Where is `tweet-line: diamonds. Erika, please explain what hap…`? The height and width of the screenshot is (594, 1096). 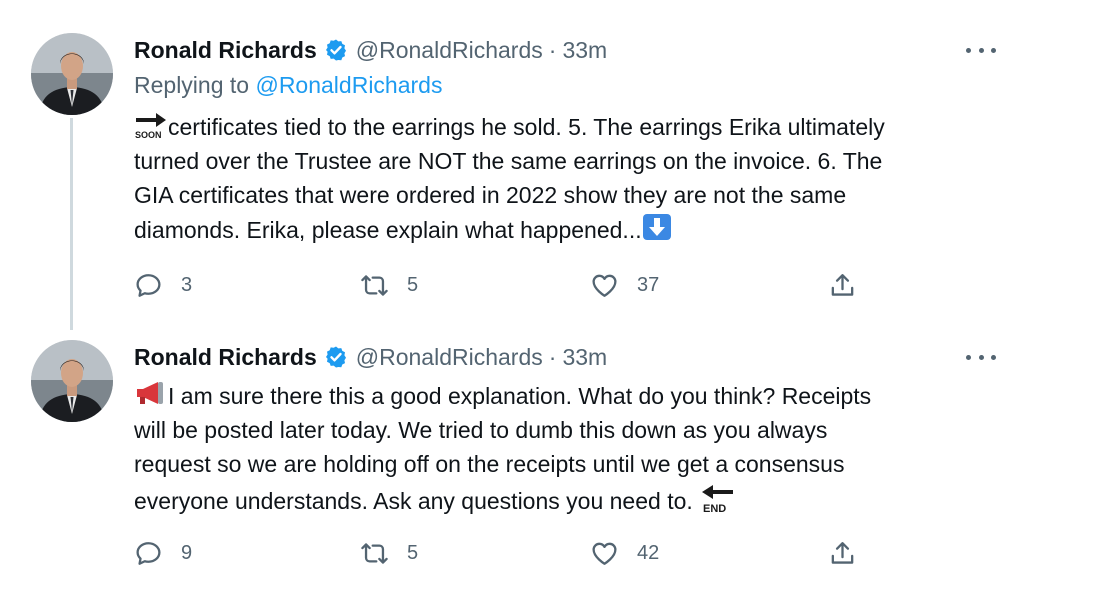 tweet-line: diamonds. Erika, please explain what hap… is located at coordinates (574, 230).